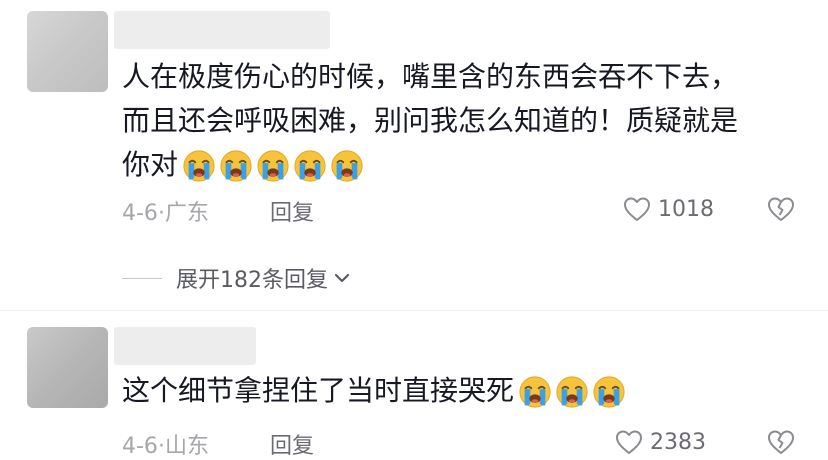  I want to click on comment-text: 这个细节拿捏住了当时直接哭死, so click(375, 391).